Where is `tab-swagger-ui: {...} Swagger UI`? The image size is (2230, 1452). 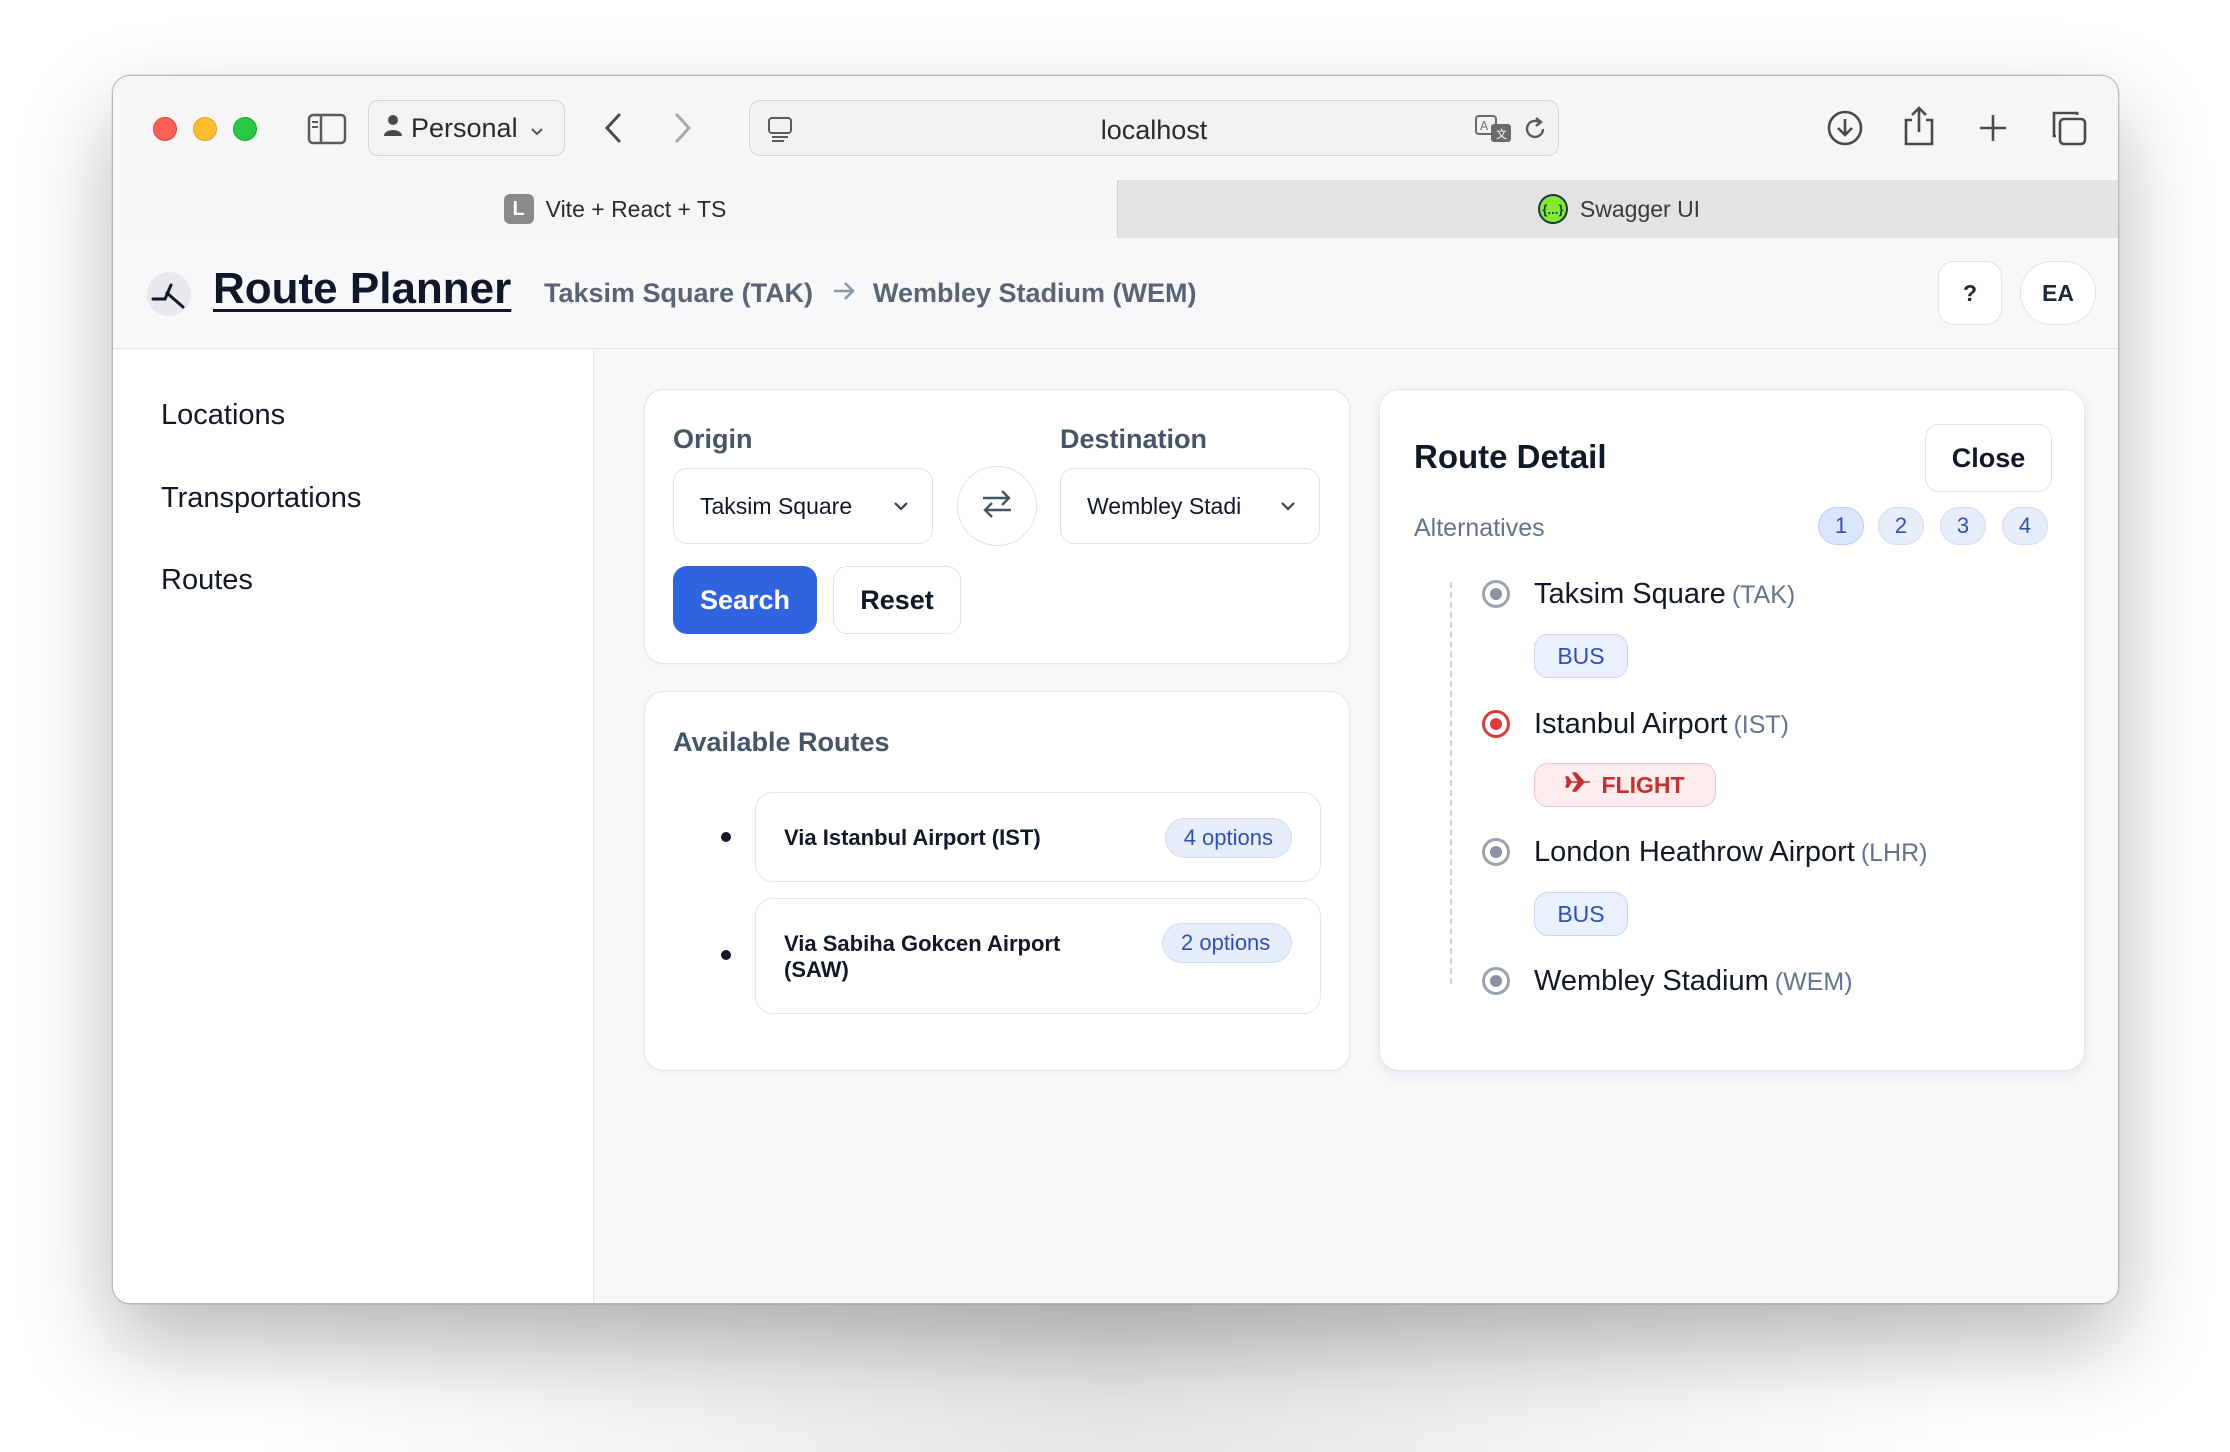
tab-swagger-ui: {...} Swagger UI is located at coordinates (1617, 209).